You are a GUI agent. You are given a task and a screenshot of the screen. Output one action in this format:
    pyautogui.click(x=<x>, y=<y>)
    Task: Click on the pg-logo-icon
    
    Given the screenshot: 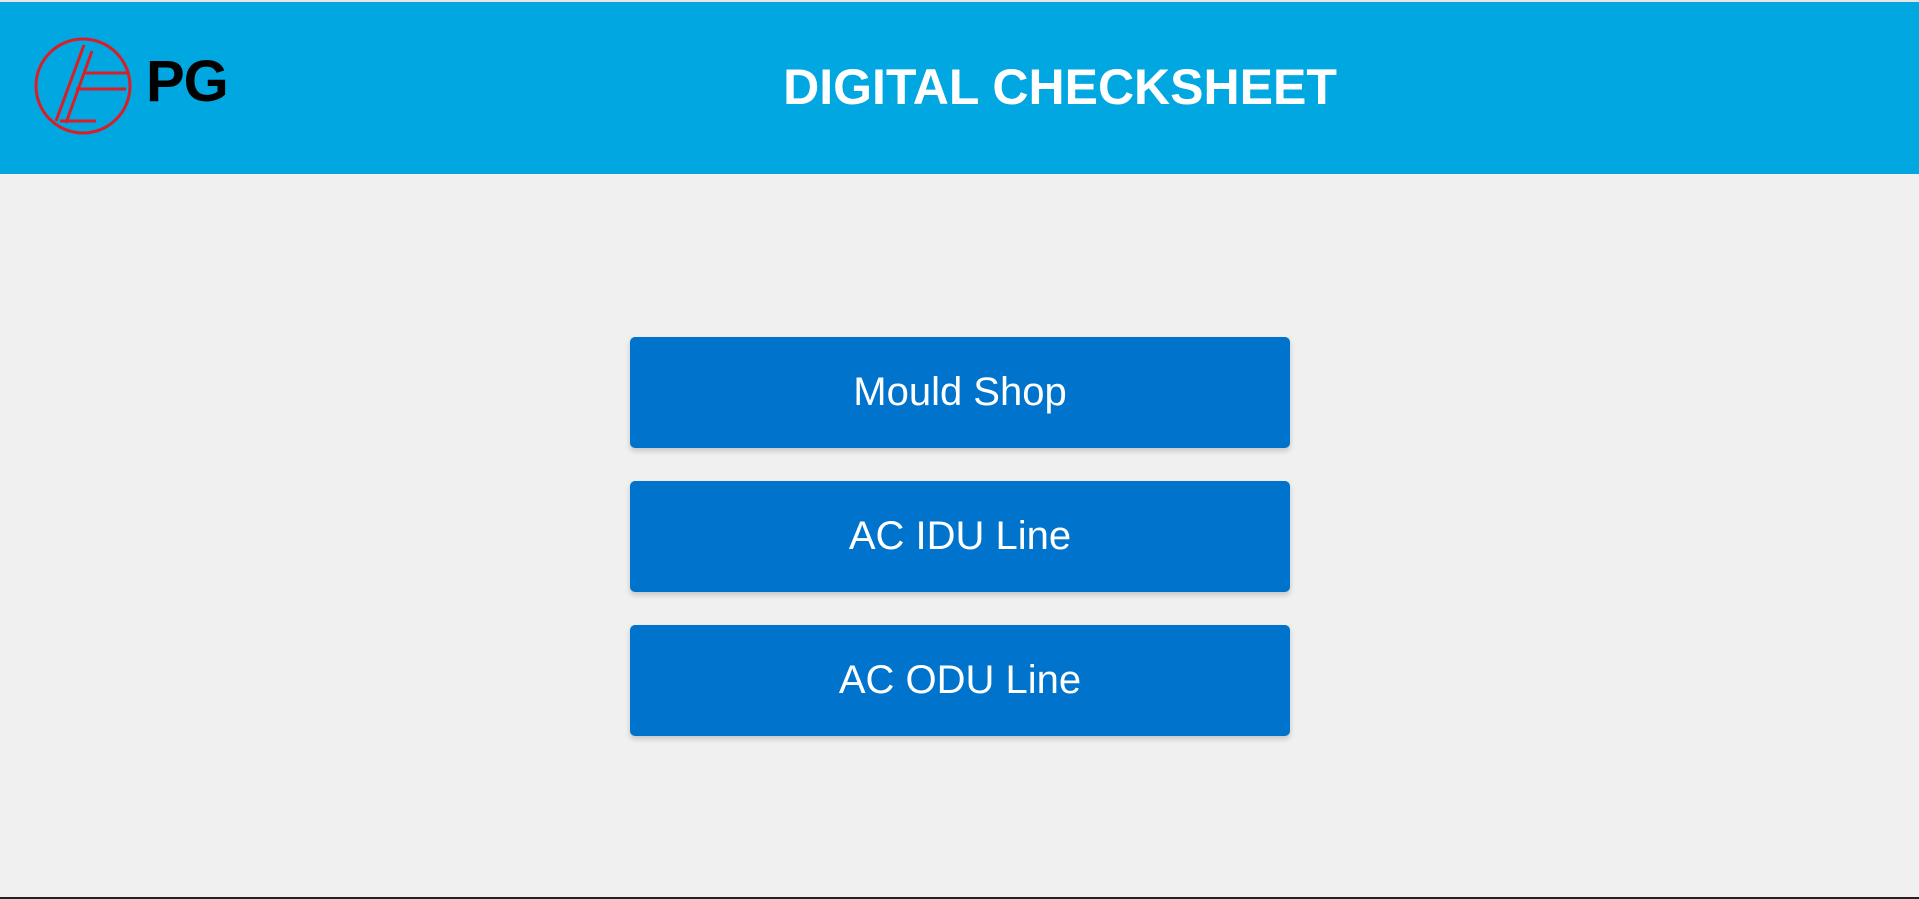 What is the action you would take?
    pyautogui.click(x=83, y=86)
    